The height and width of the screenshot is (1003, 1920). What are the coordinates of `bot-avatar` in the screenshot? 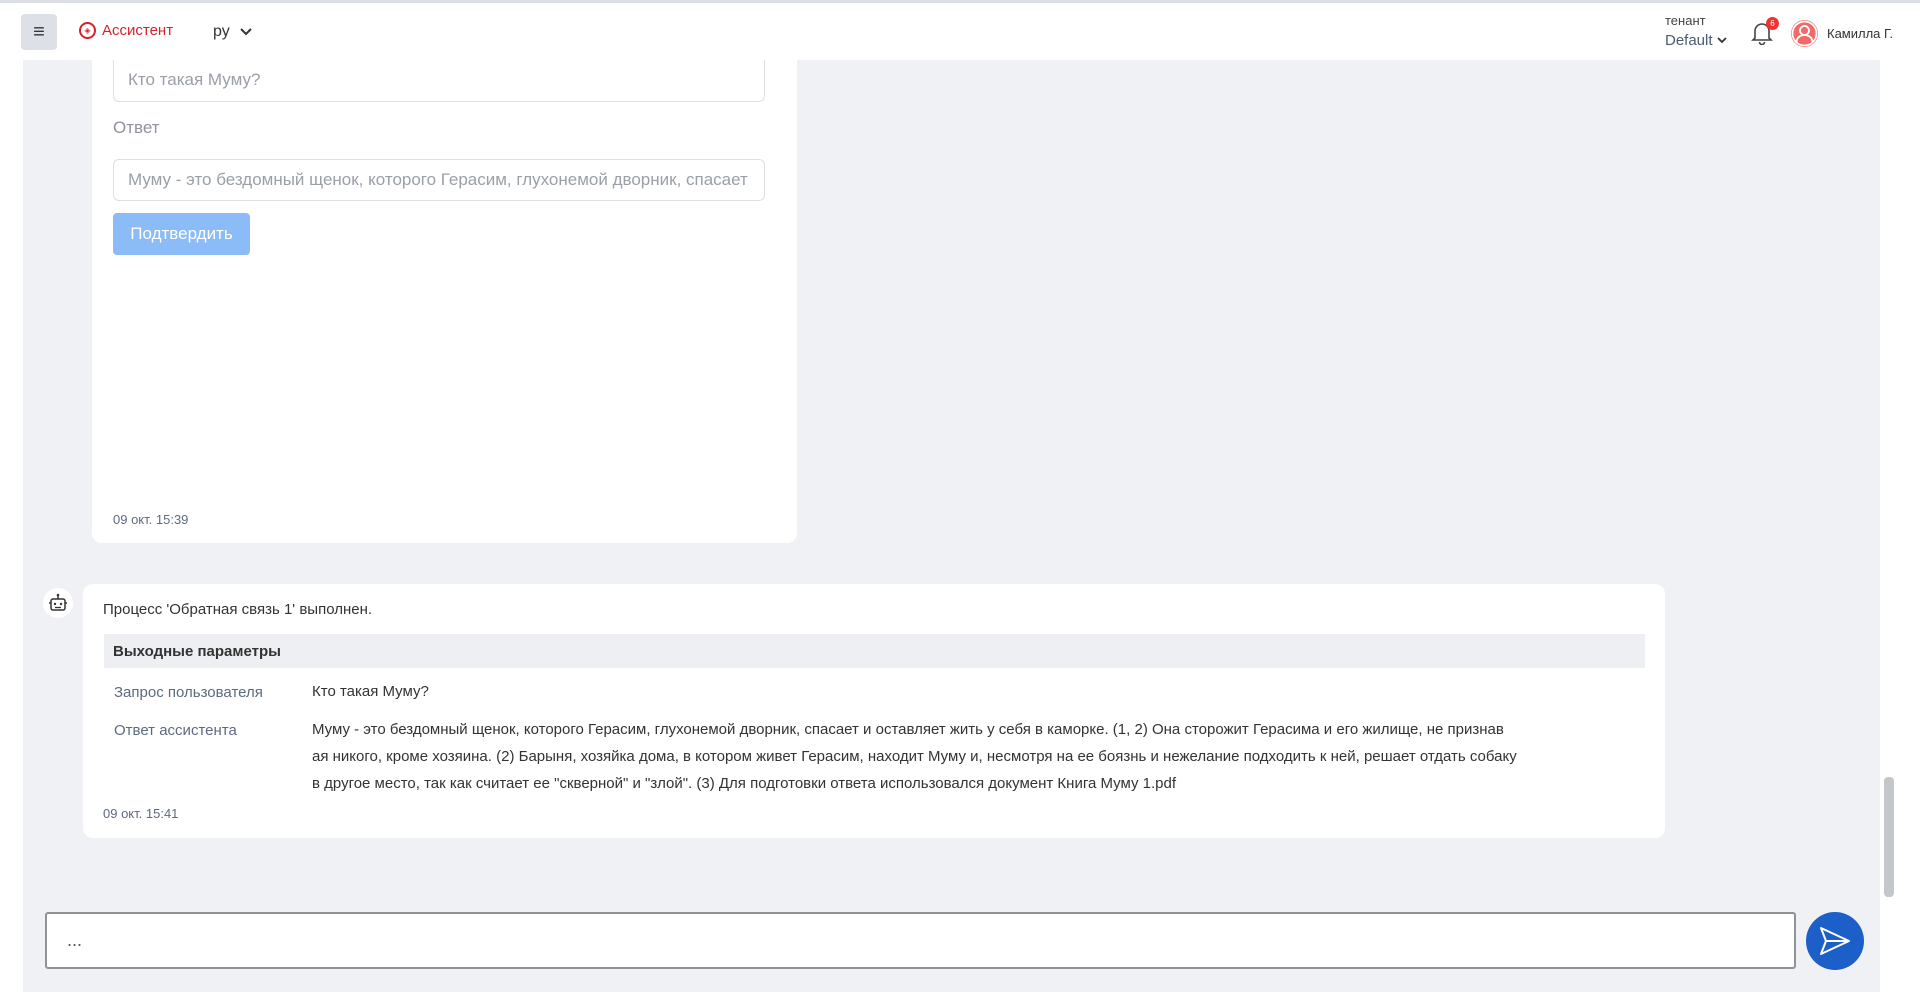 It's located at (58, 603).